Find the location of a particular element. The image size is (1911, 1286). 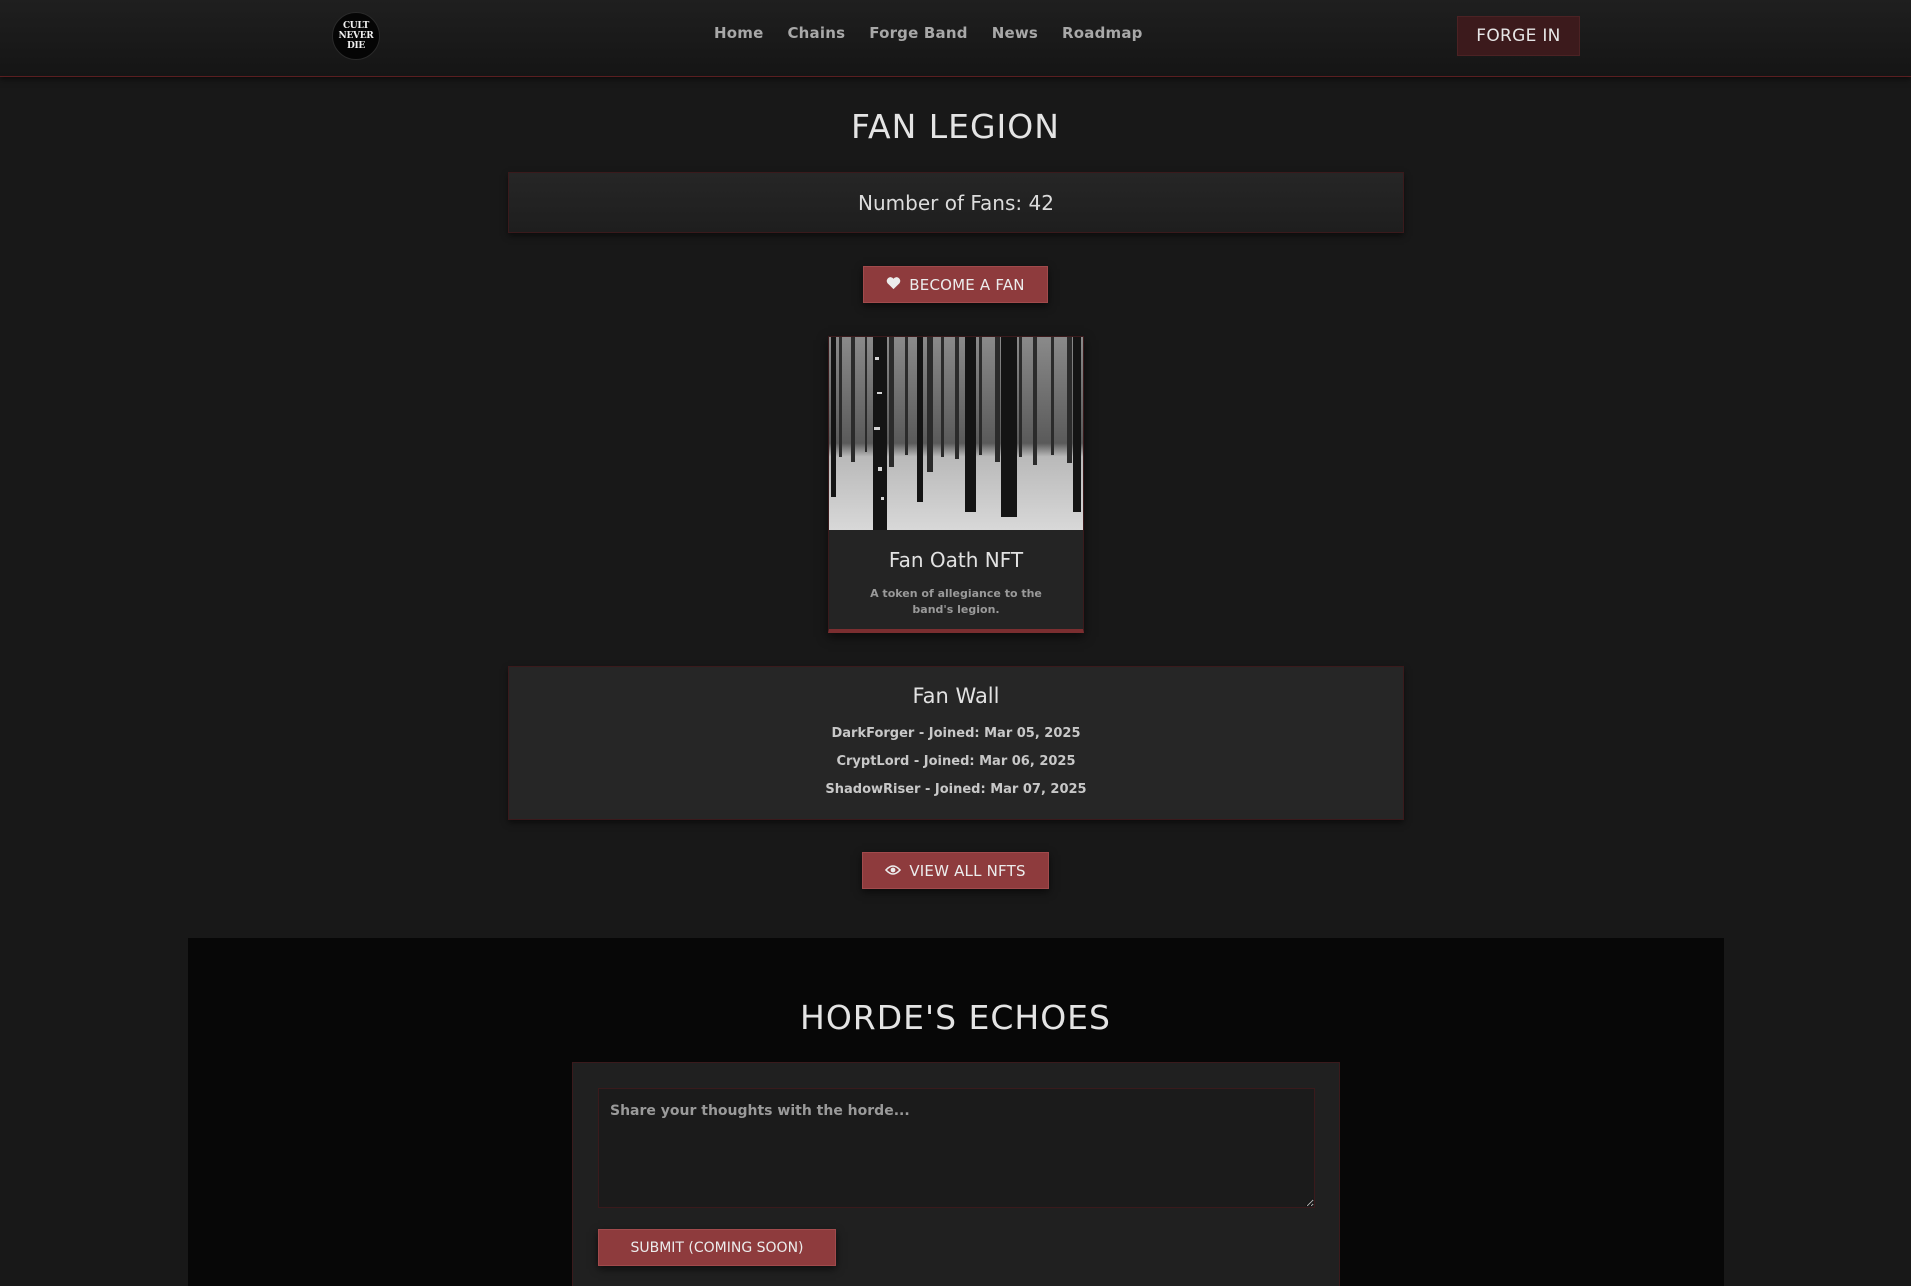

fan-count-box: Number of Fans: 42 is located at coordinates (956, 202).